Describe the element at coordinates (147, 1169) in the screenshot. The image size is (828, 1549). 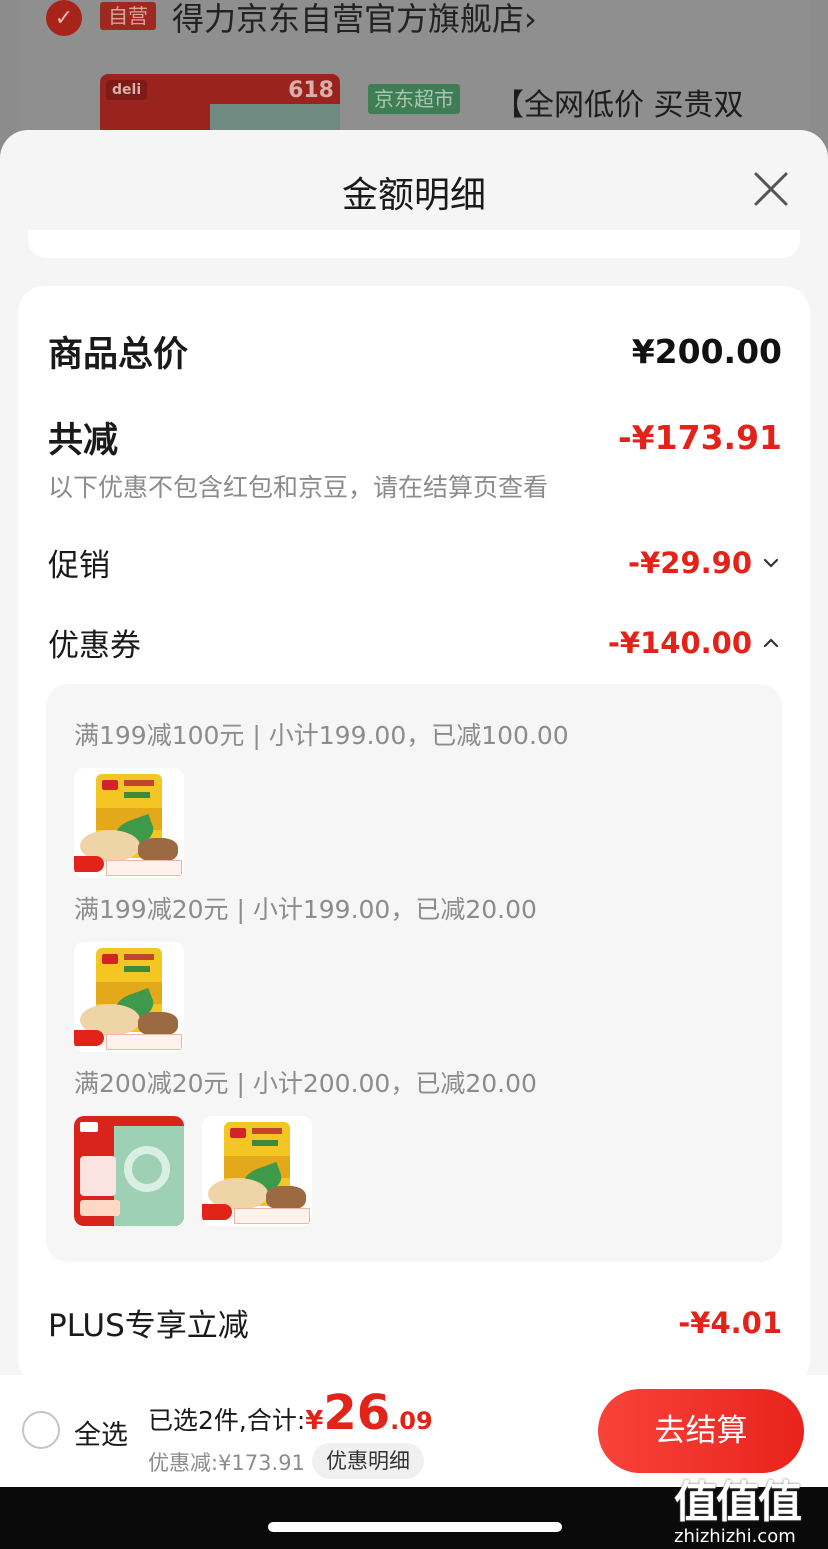
I see `tape-graphic` at that location.